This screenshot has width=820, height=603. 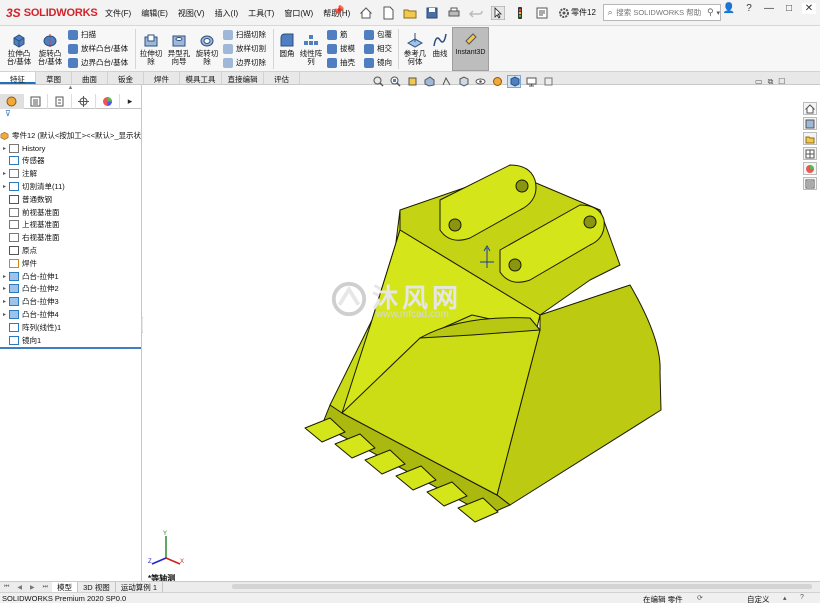 What do you see at coordinates (207, 49) in the screenshot?
I see `revolve-cut-button: 旋转切 除` at bounding box center [207, 49].